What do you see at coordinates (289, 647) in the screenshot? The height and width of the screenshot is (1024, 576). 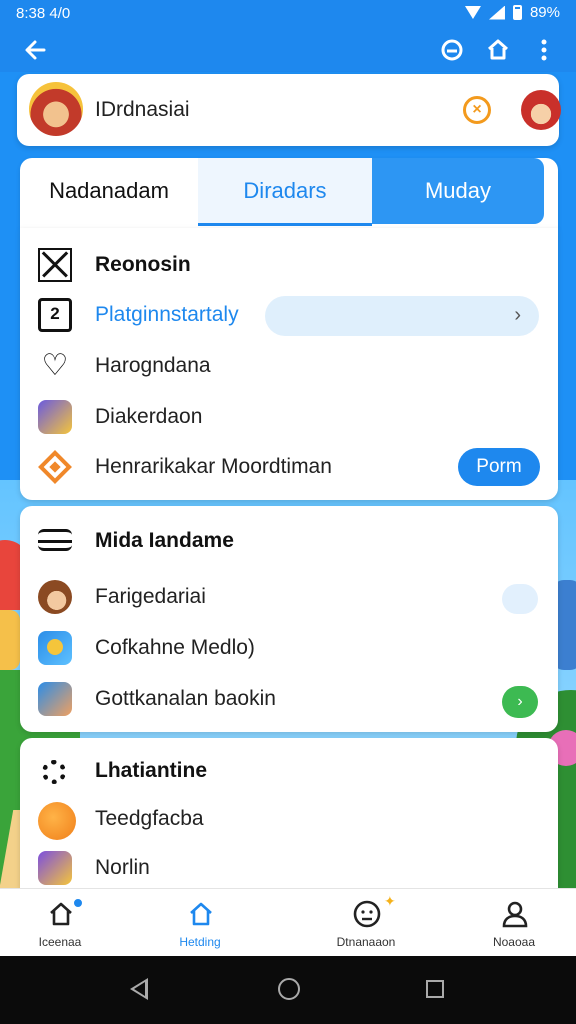 I see `list-item-cofkahne: Cofkahne Medlo)` at bounding box center [289, 647].